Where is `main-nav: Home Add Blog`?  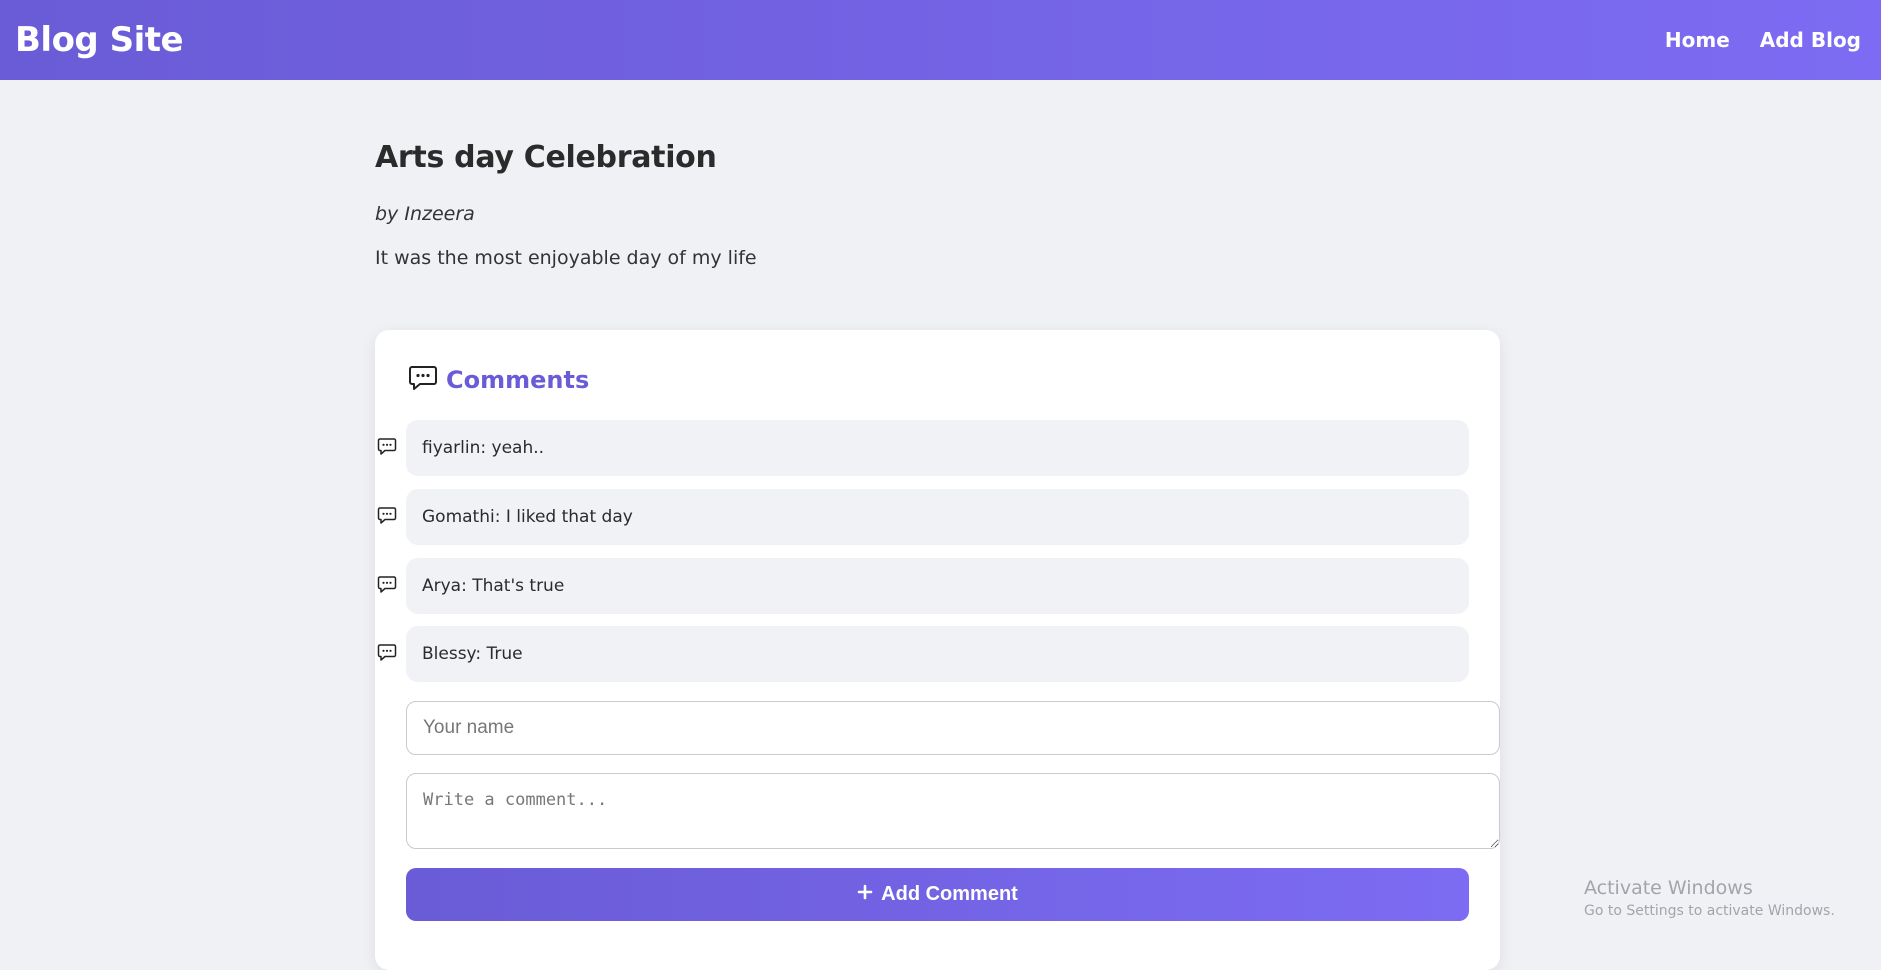
main-nav: Home Add Blog is located at coordinates (1763, 40).